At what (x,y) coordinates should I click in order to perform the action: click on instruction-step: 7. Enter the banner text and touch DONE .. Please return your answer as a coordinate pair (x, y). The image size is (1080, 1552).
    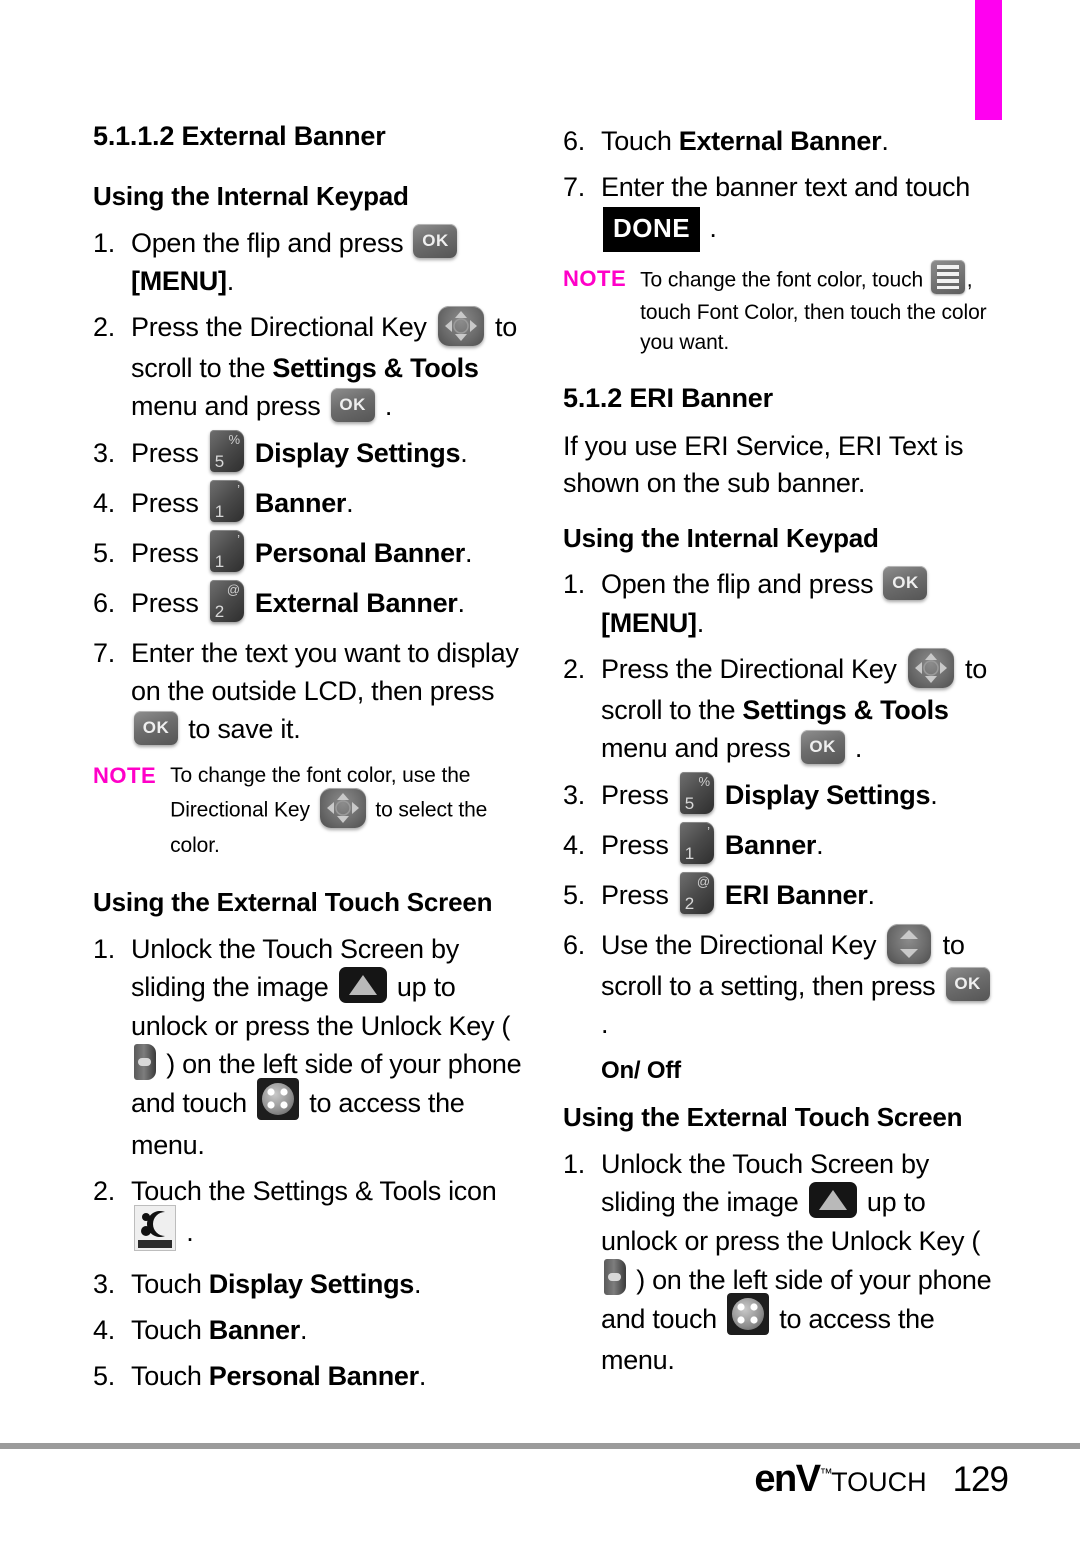
    Looking at the image, I should click on (778, 210).